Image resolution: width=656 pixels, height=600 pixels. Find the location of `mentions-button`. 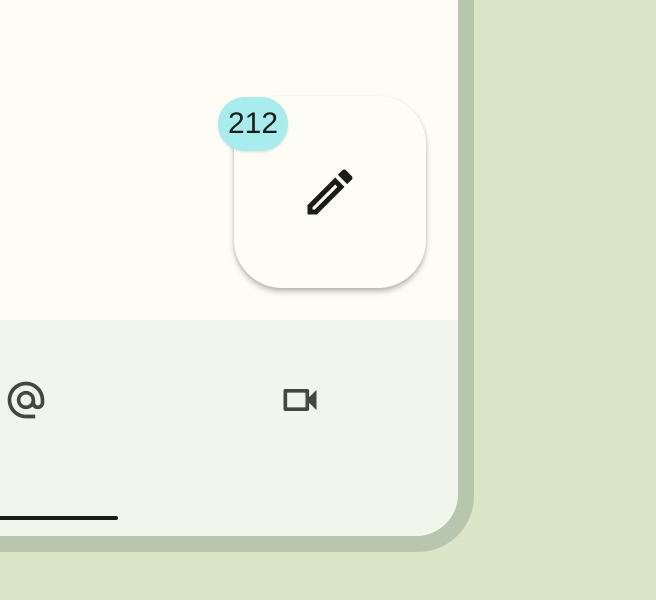

mentions-button is located at coordinates (27, 400).